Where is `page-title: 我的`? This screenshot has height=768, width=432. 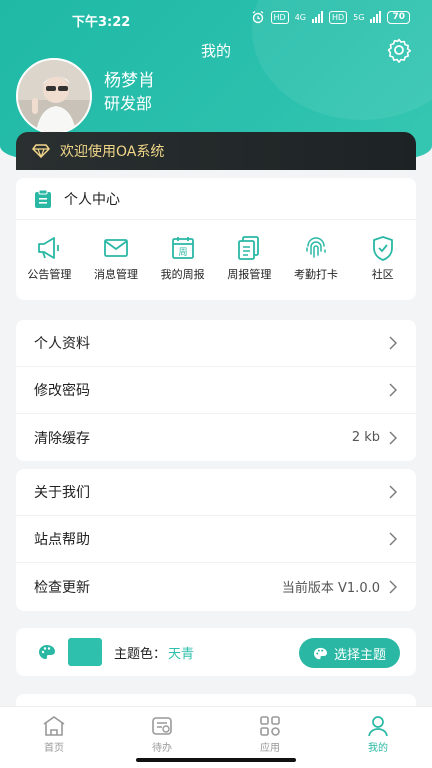
page-title: 我的 is located at coordinates (215, 51).